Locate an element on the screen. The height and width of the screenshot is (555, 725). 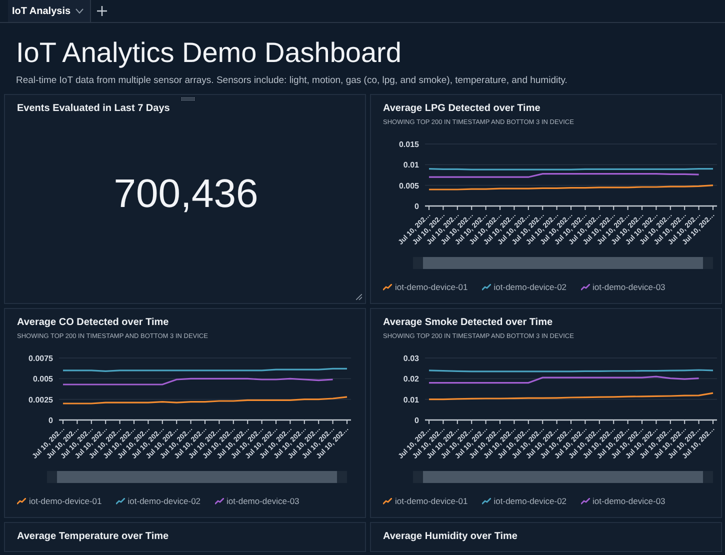
axis-label: 0.03 is located at coordinates (411, 358).